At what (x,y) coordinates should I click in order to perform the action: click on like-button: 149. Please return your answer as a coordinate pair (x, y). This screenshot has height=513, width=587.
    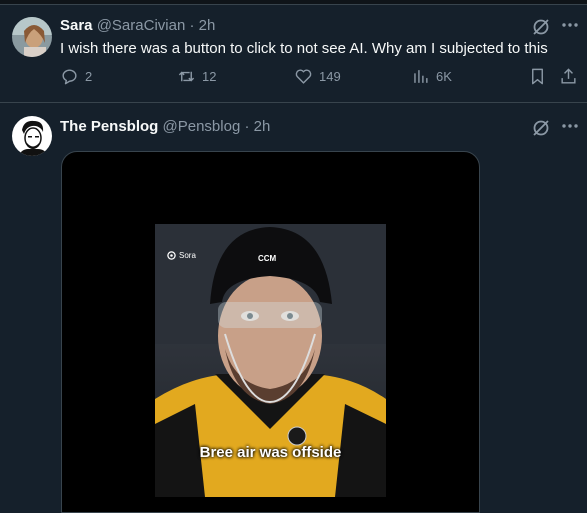
    Looking at the image, I should click on (317, 76).